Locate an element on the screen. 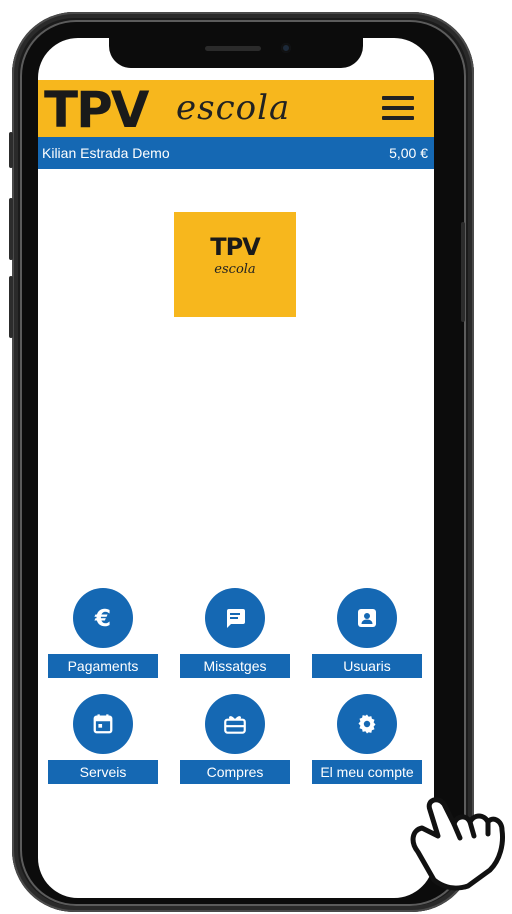 This screenshot has height=914, width=512. center-logo: TPV escola is located at coordinates (235, 264).